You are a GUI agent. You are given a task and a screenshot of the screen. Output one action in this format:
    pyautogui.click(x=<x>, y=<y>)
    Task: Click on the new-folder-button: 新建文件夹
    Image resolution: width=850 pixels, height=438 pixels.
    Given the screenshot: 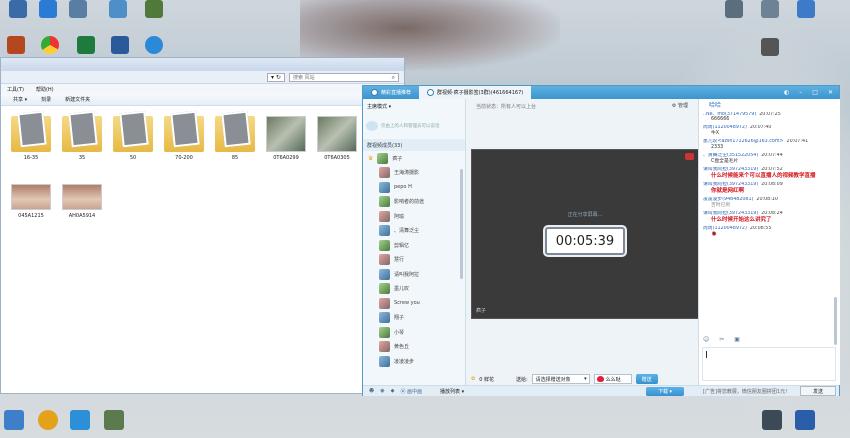 What is the action you would take?
    pyautogui.click(x=77, y=99)
    